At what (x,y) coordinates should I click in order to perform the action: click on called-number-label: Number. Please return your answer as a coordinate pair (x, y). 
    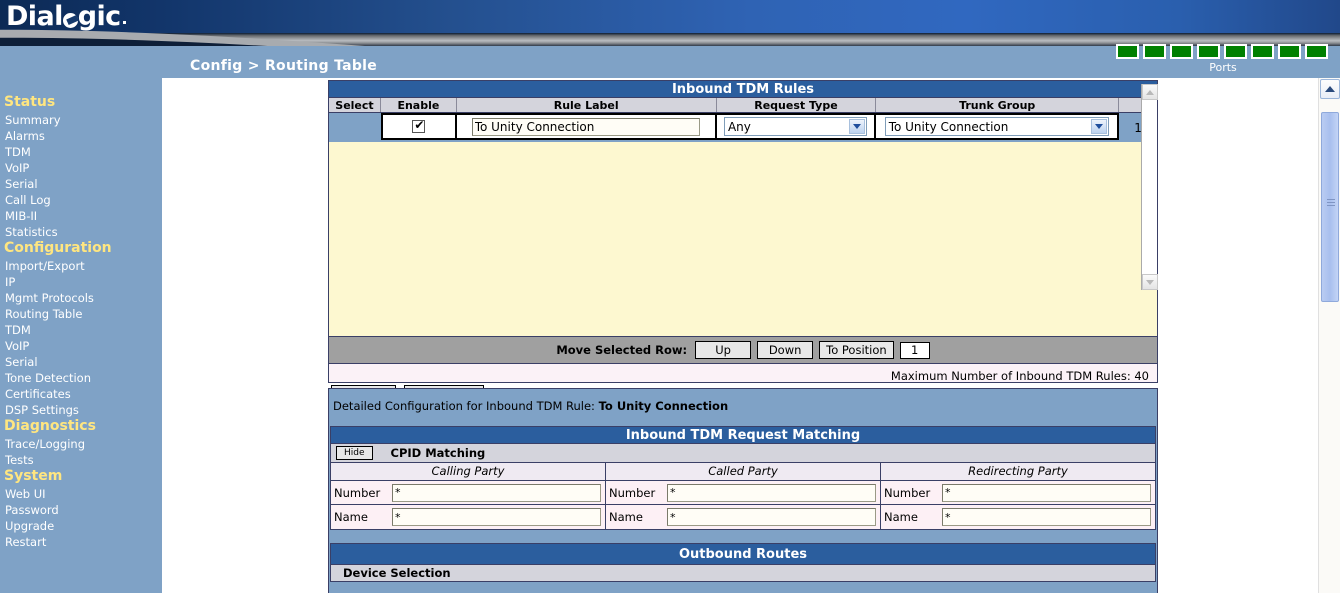
    Looking at the image, I should click on (632, 492).